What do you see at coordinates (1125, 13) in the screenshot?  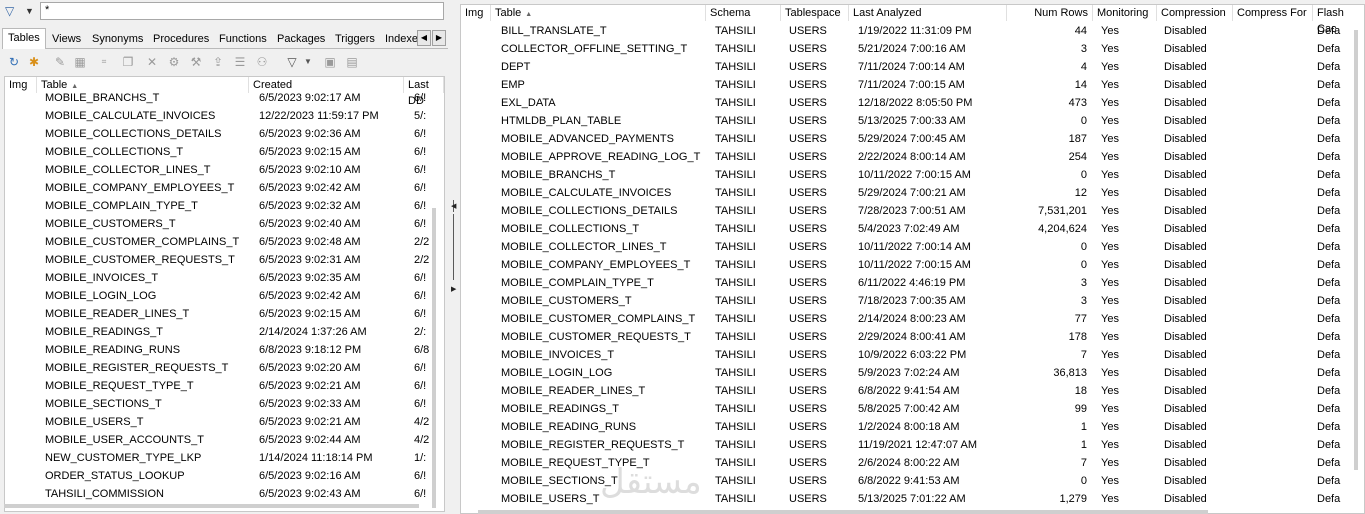 I see `column-header-monitoring: Monitoring` at bounding box center [1125, 13].